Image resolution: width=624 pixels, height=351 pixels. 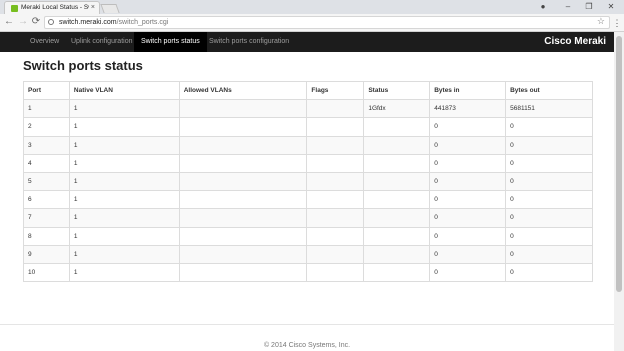 I want to click on brand-logo: Cisco Meraki, so click(x=575, y=42).